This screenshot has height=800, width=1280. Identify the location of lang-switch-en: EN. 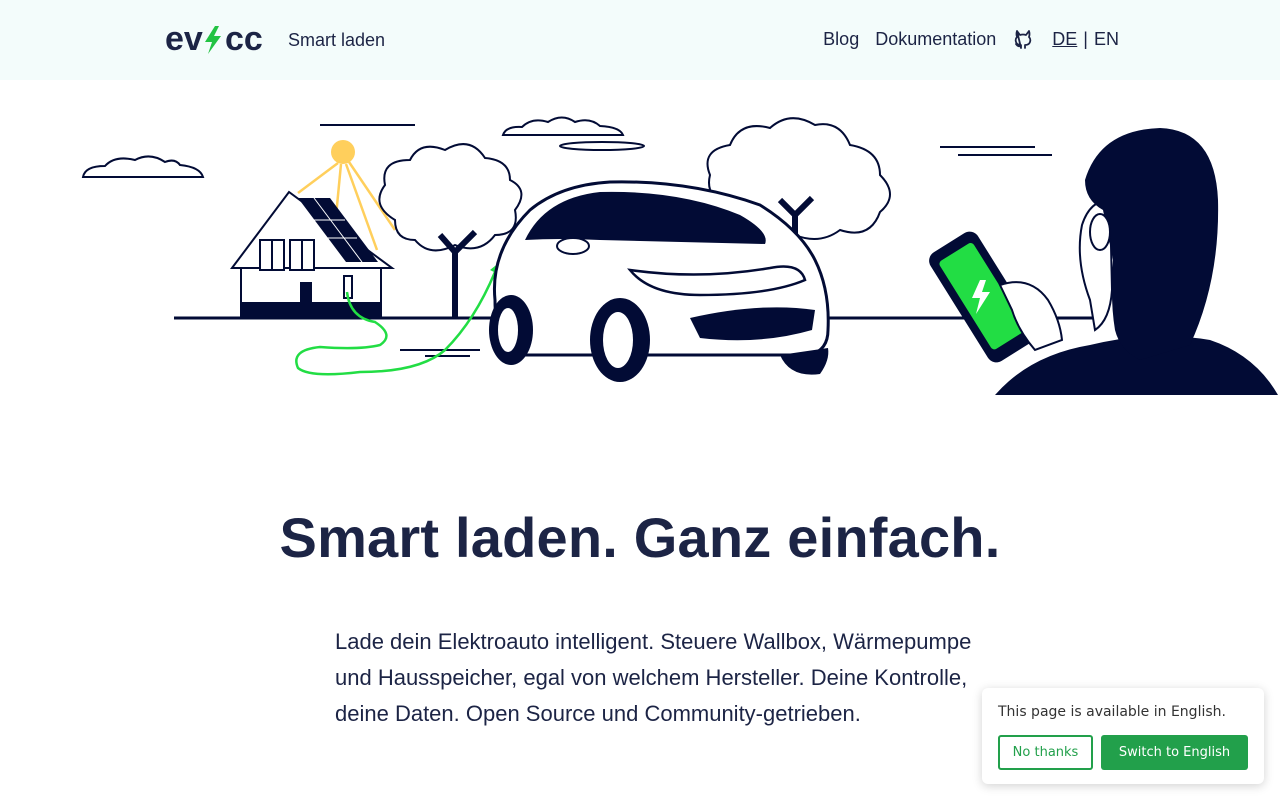
(1106, 39).